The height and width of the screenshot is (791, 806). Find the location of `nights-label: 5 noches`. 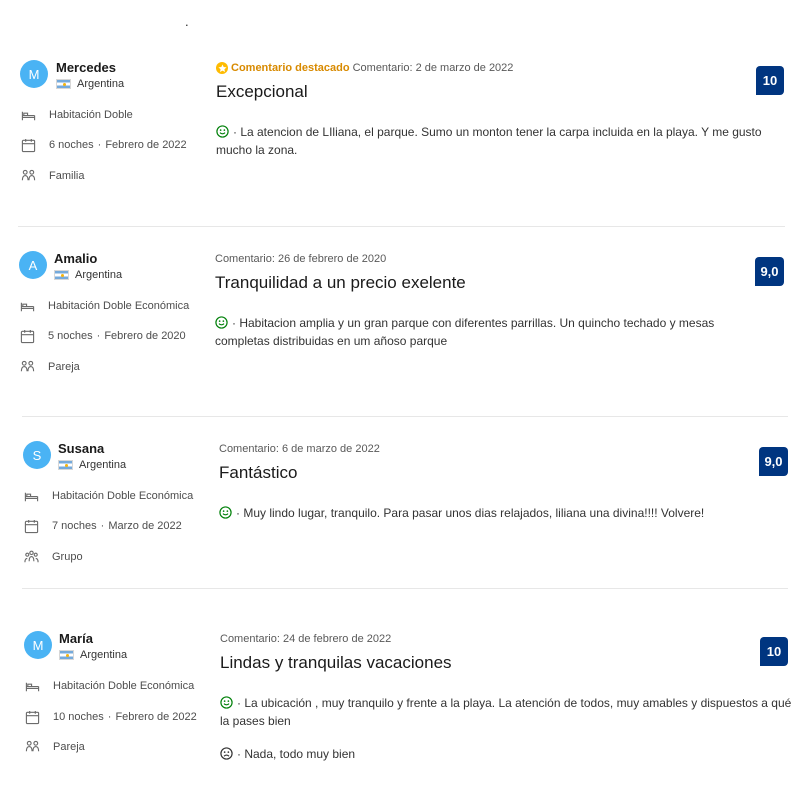

nights-label: 5 noches is located at coordinates (70, 336).